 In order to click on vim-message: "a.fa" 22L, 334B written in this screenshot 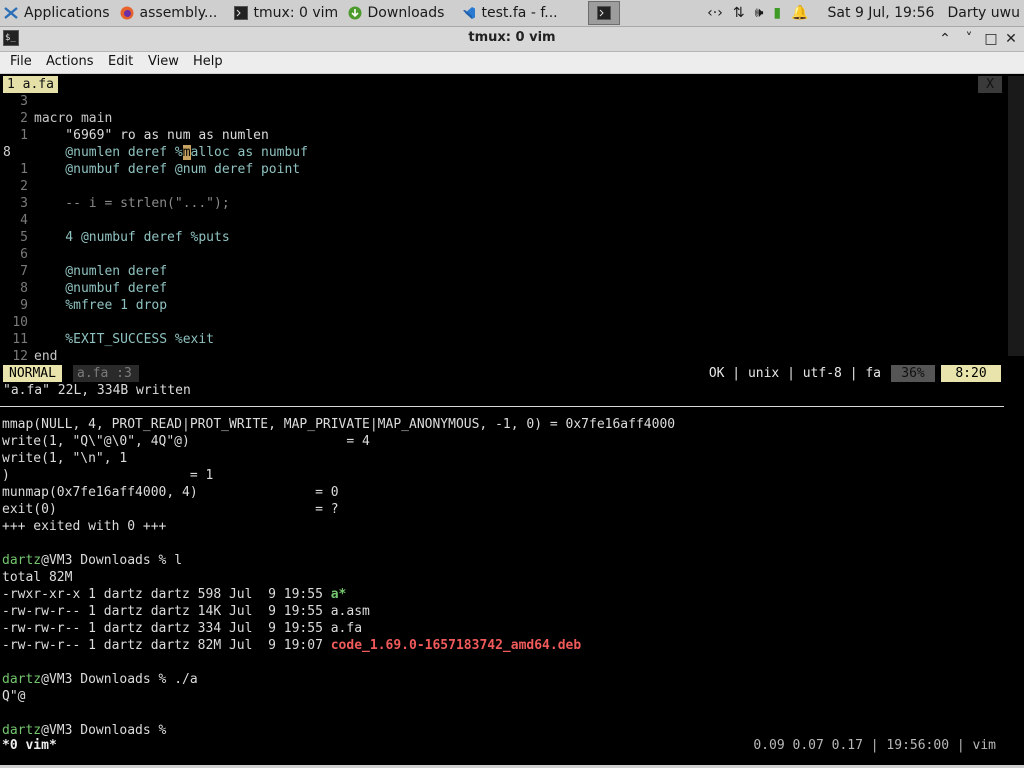, I will do `click(97, 390)`.